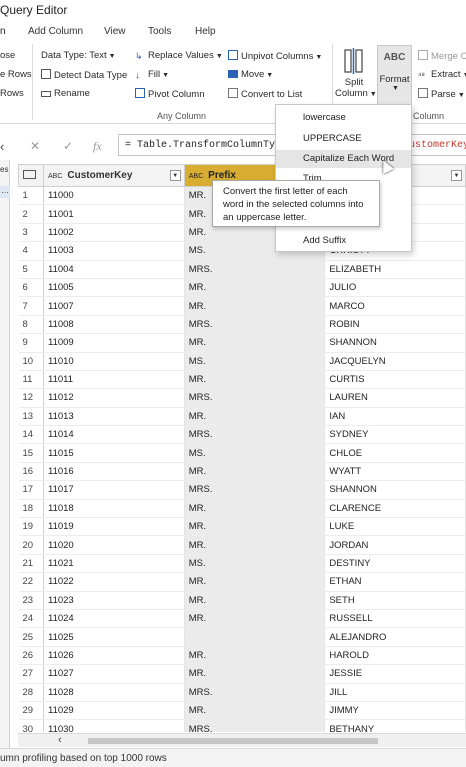 This screenshot has width=466, height=767. What do you see at coordinates (250, 74) in the screenshot?
I see `move-button: Move ▼` at bounding box center [250, 74].